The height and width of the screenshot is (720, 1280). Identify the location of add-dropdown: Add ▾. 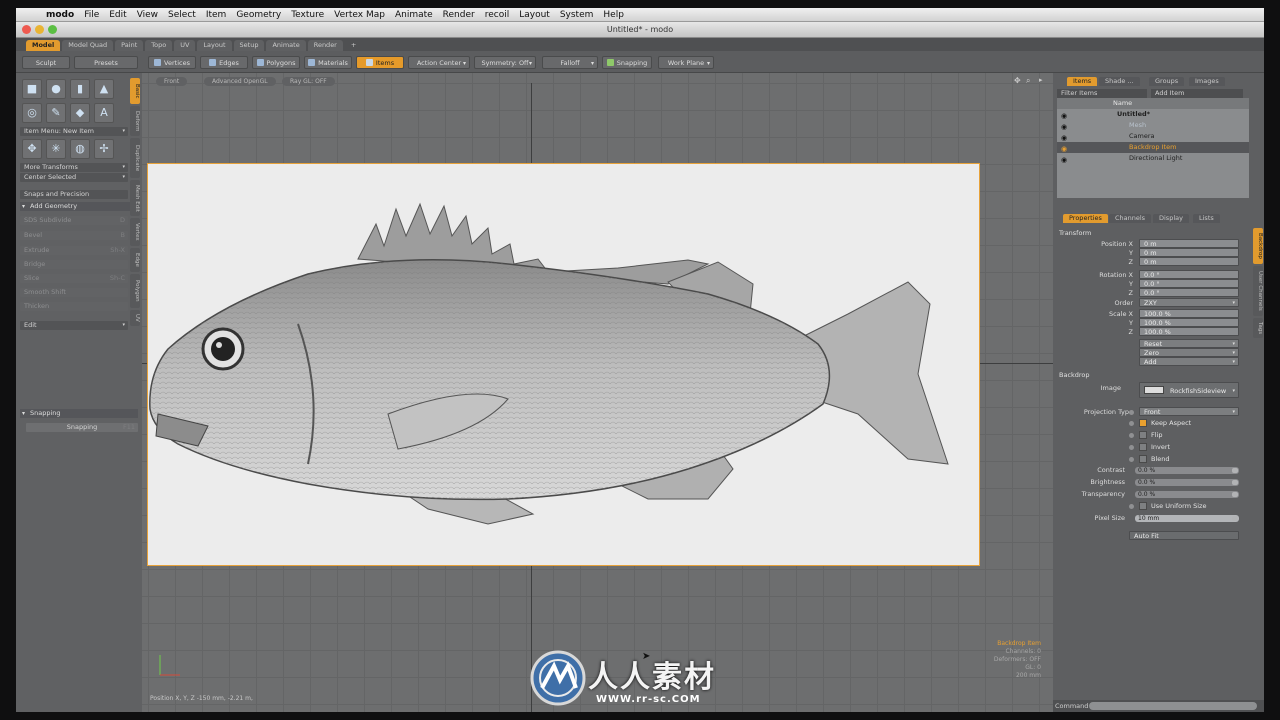
(1189, 361).